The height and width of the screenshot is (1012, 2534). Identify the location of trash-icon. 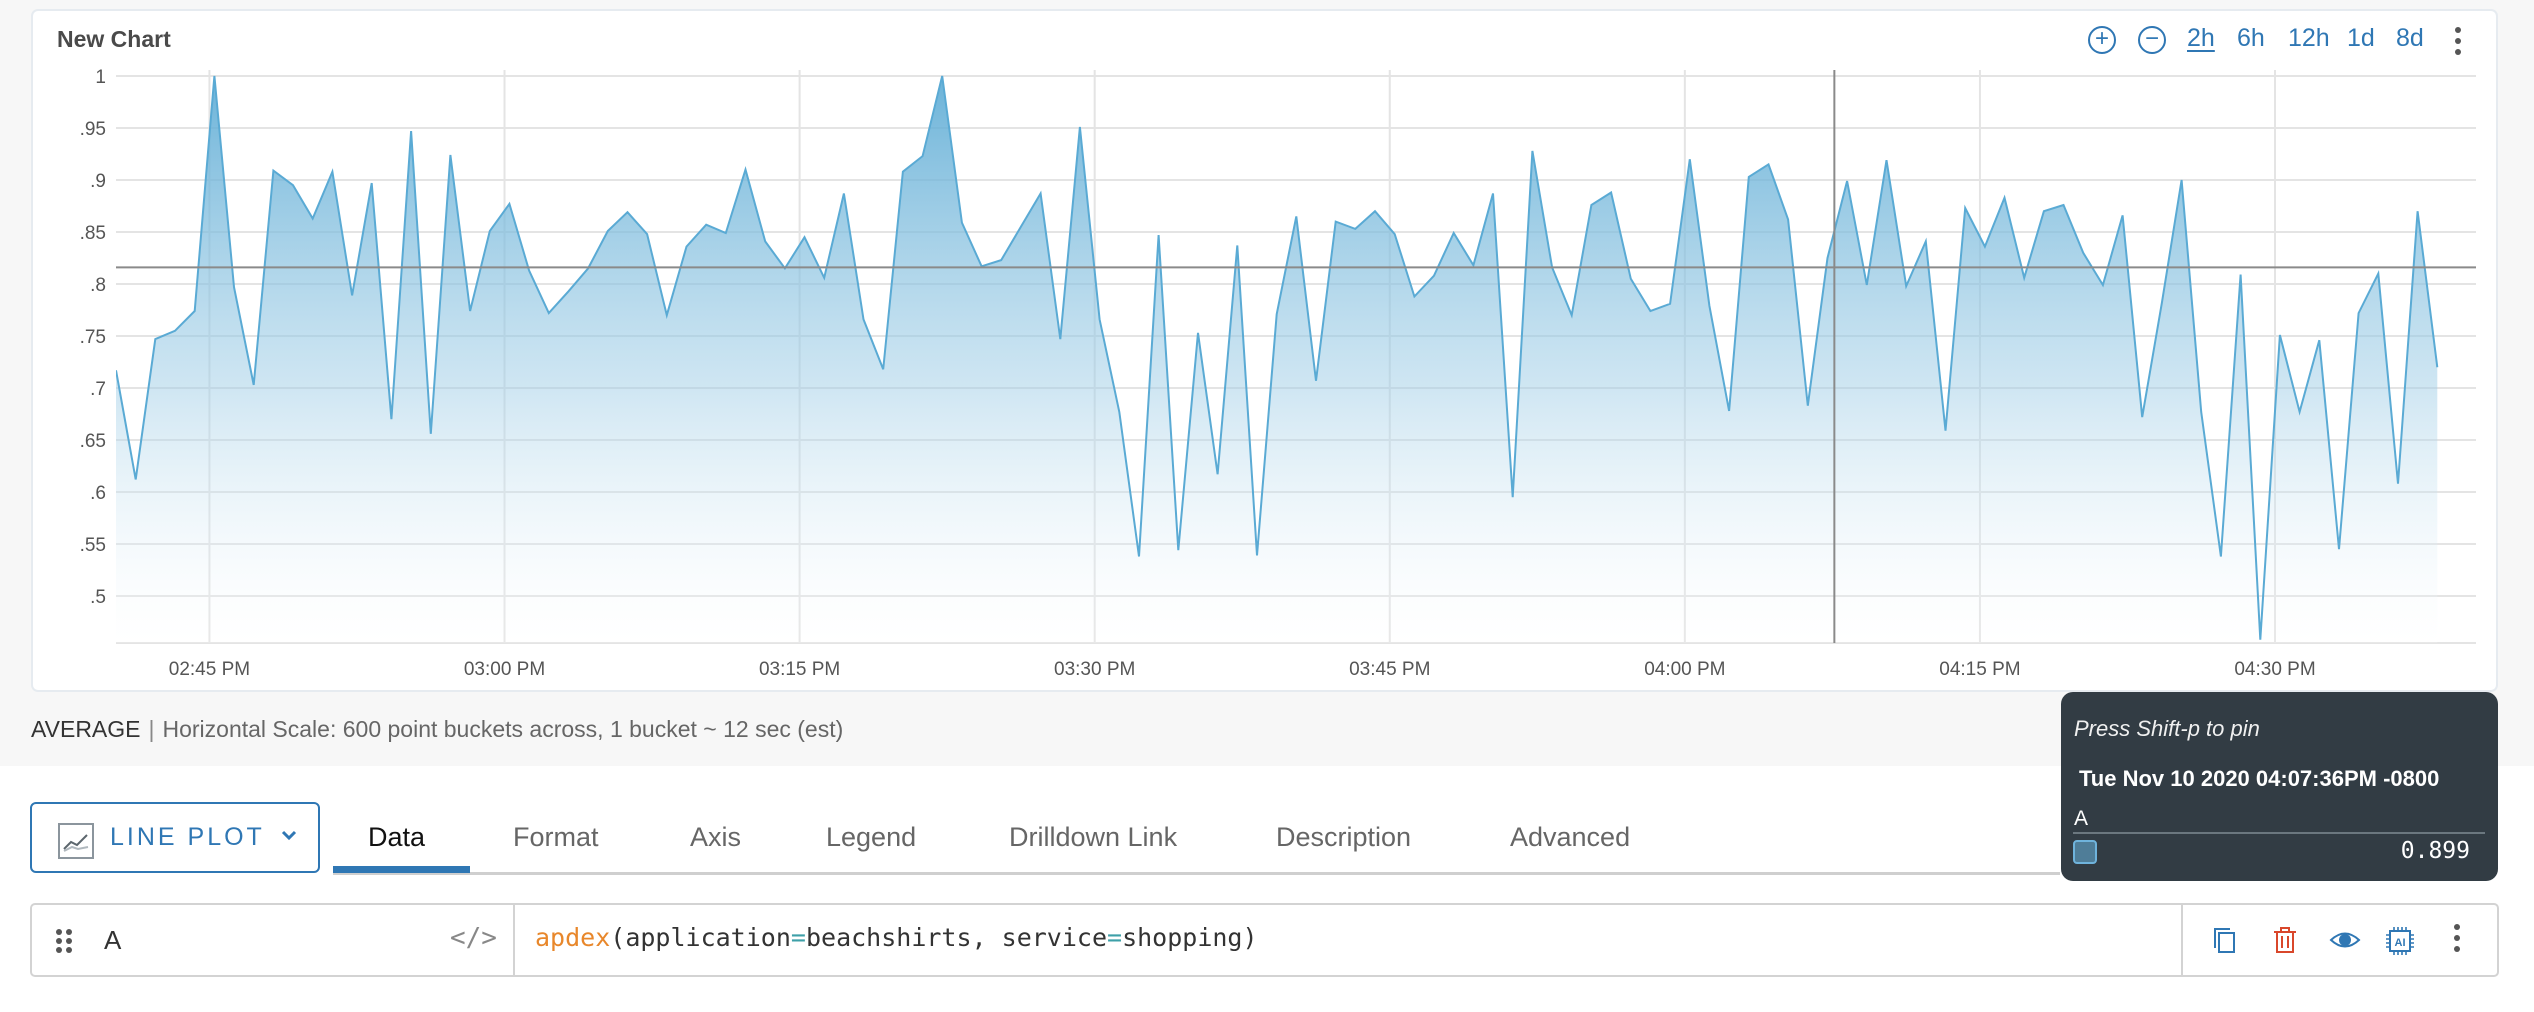
(2285, 940).